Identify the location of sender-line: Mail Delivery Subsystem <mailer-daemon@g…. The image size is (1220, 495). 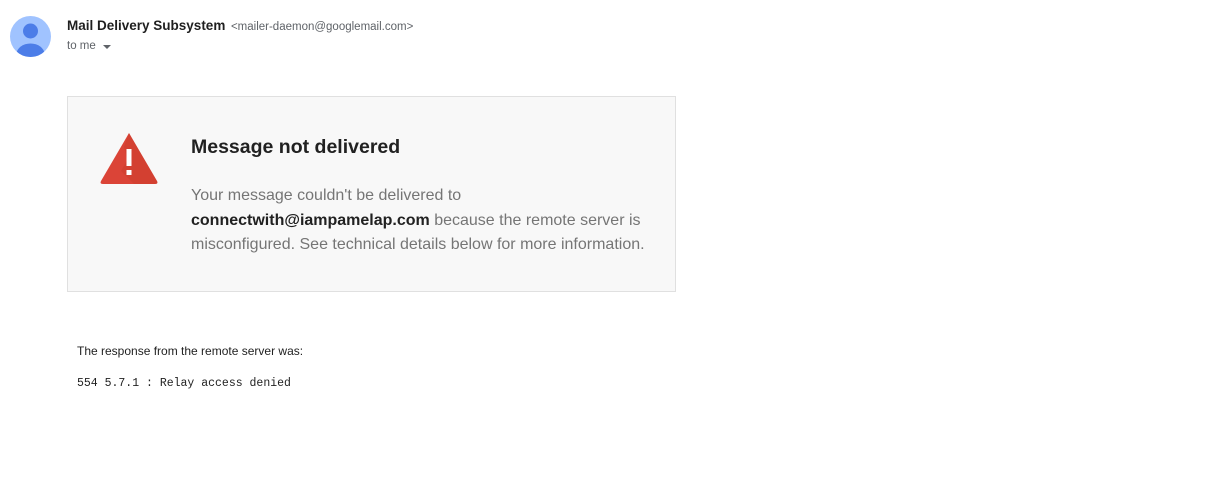
(240, 26).